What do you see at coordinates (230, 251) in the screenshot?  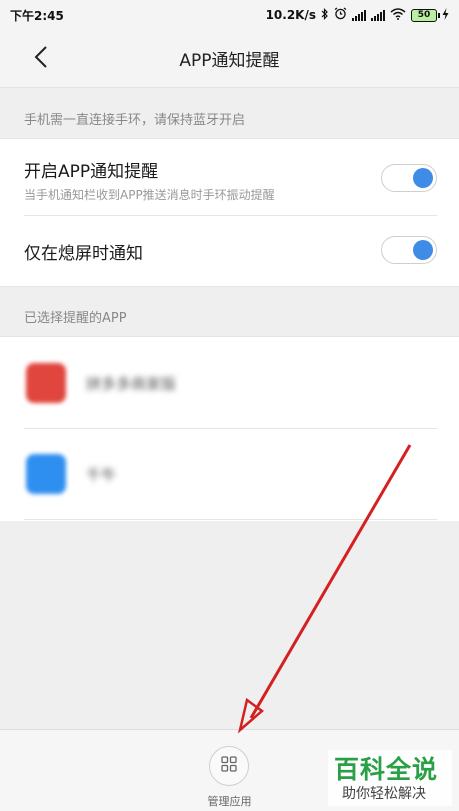 I see `screen-off-row: 仅在熄屏时通知` at bounding box center [230, 251].